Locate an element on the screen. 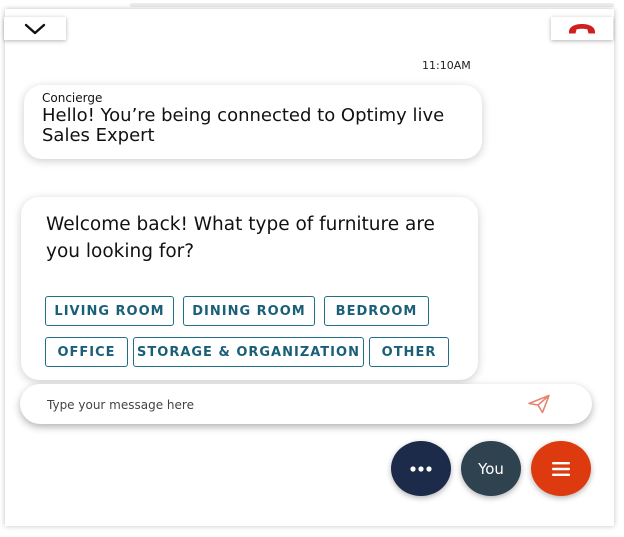 The image size is (624, 537). hamburger-menu-icon is located at coordinates (561, 468).